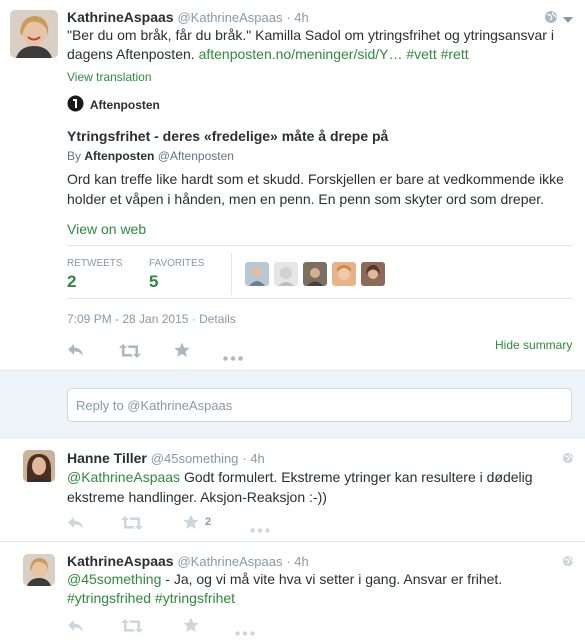  I want to click on card-source-name: Aftenposten, so click(125, 105).